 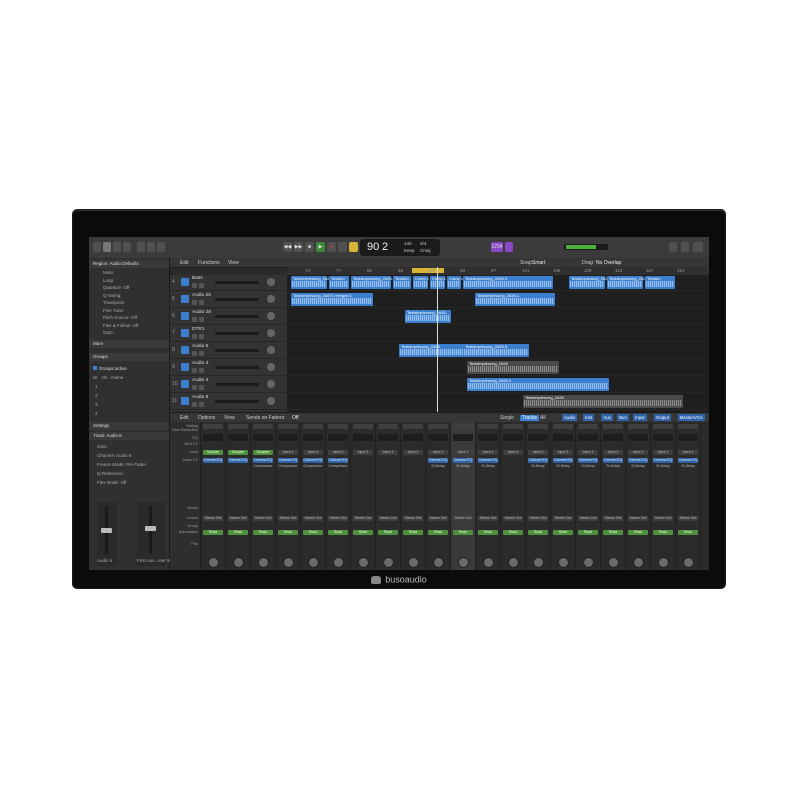 What do you see at coordinates (228, 334) in the screenshot?
I see `track-header: 7 DTR1` at bounding box center [228, 334].